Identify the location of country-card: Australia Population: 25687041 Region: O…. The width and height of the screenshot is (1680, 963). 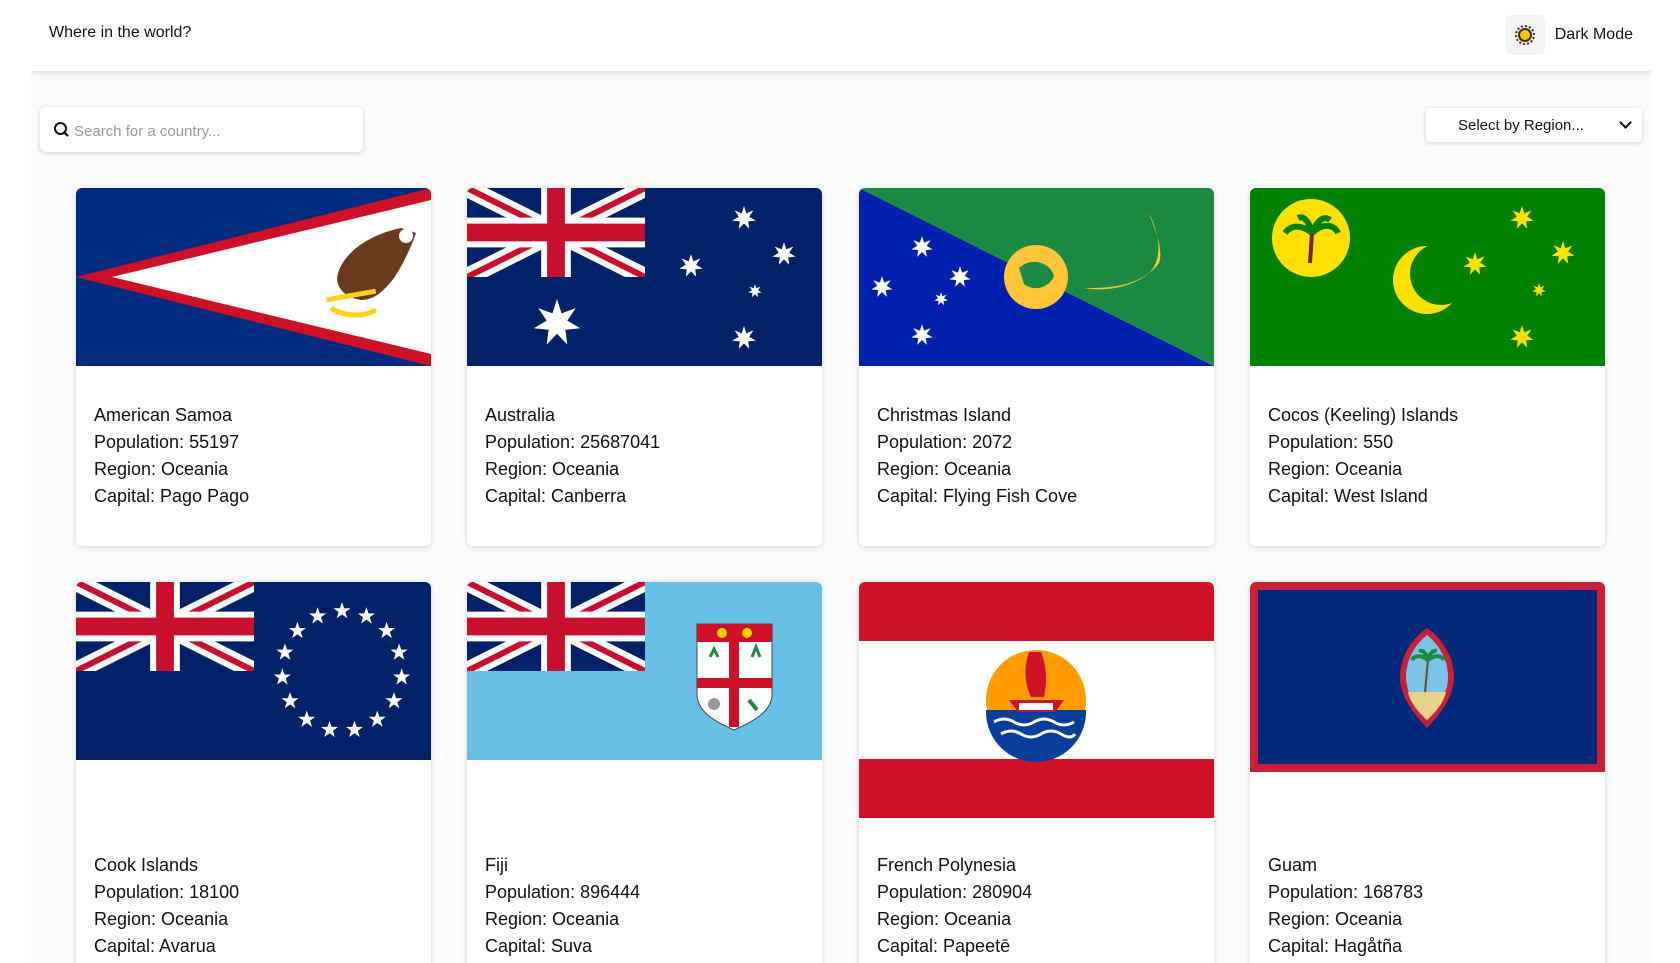
(644, 367).